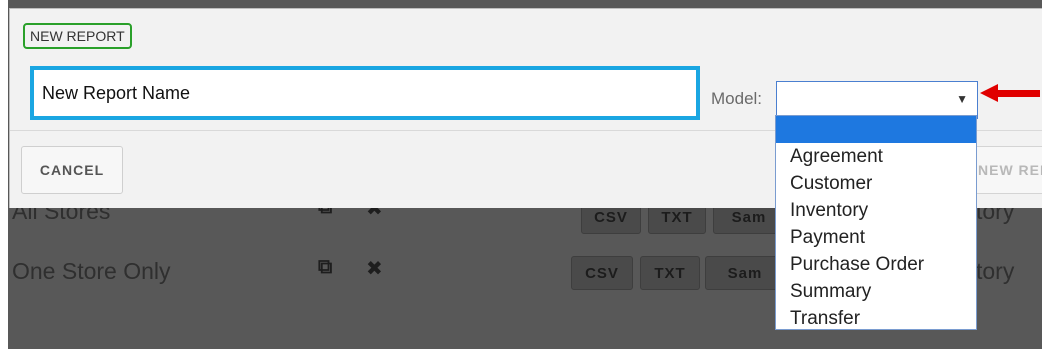  What do you see at coordinates (876, 318) in the screenshot?
I see `model-option-transfer: Transfer` at bounding box center [876, 318].